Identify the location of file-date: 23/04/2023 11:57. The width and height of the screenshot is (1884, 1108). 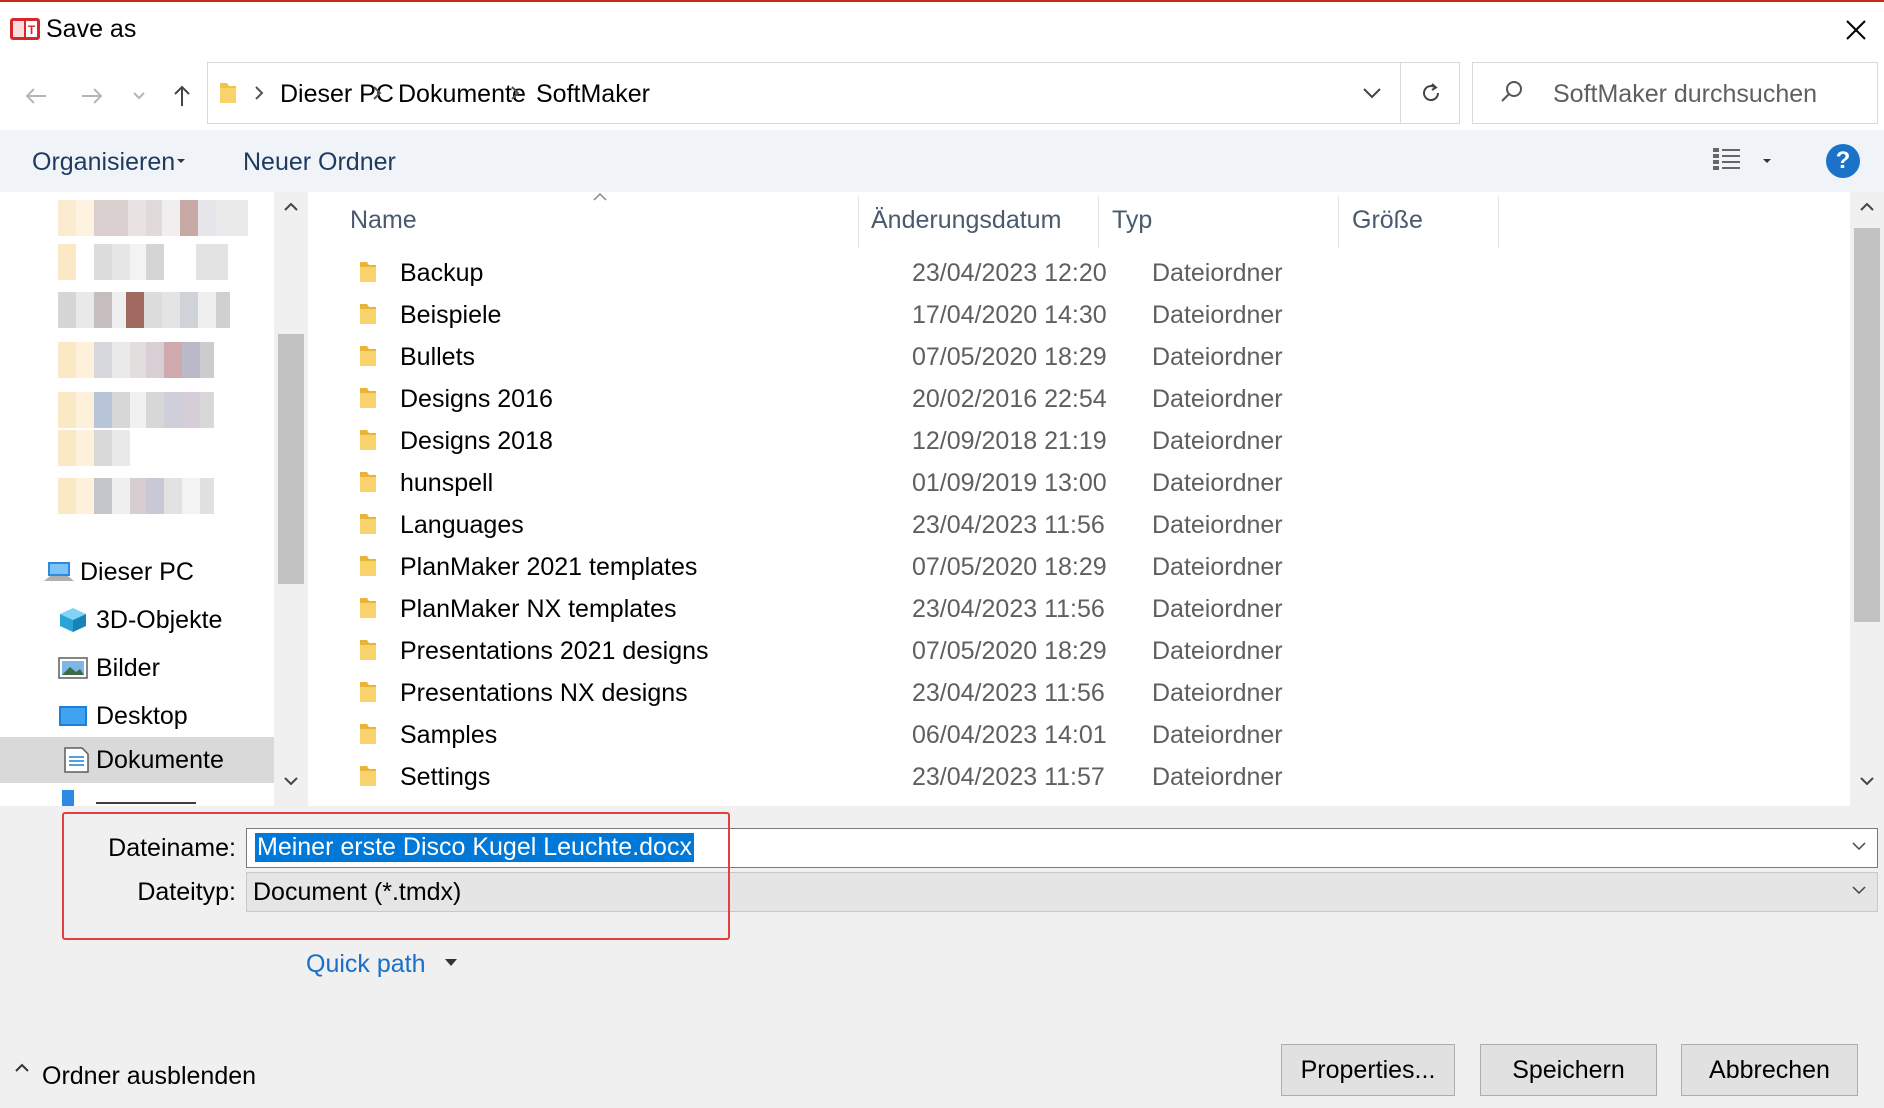
(1008, 777).